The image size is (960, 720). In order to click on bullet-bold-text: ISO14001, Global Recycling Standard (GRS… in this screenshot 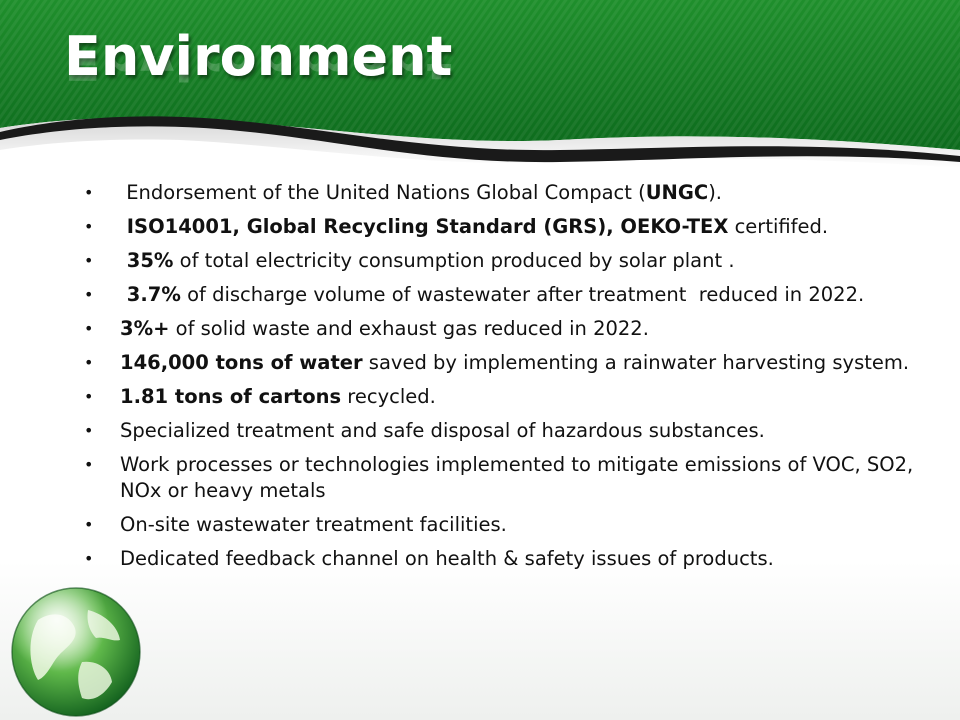, I will do `click(424, 226)`.